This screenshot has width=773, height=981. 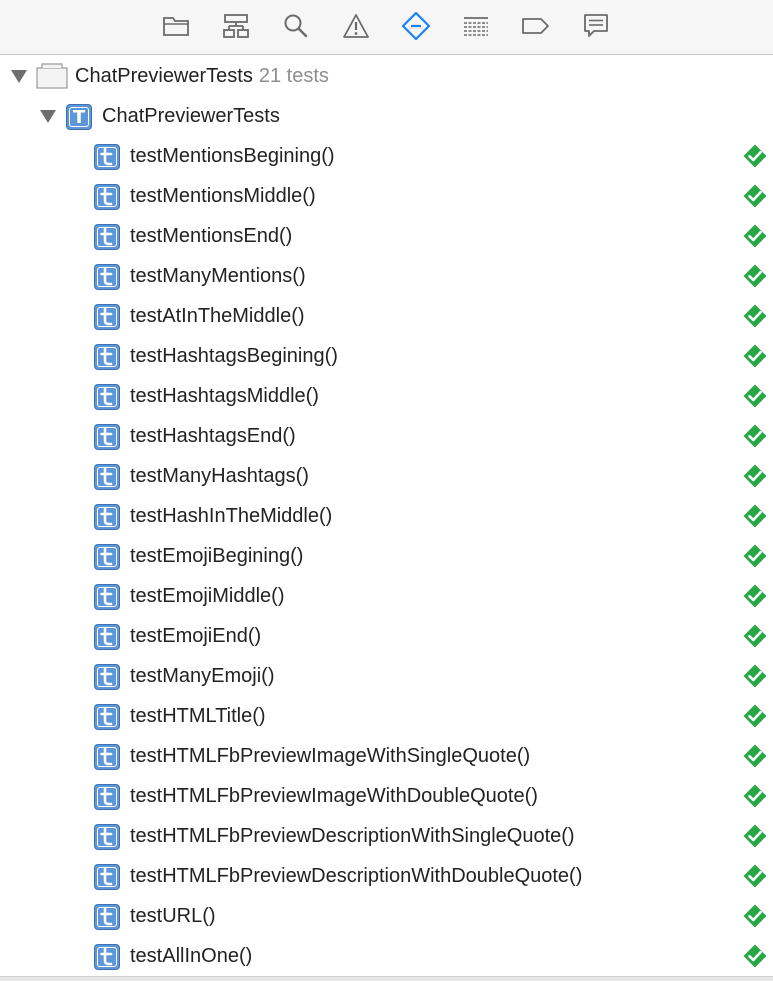 I want to click on test-row: testHashInTheMiddle(), so click(x=386, y=516).